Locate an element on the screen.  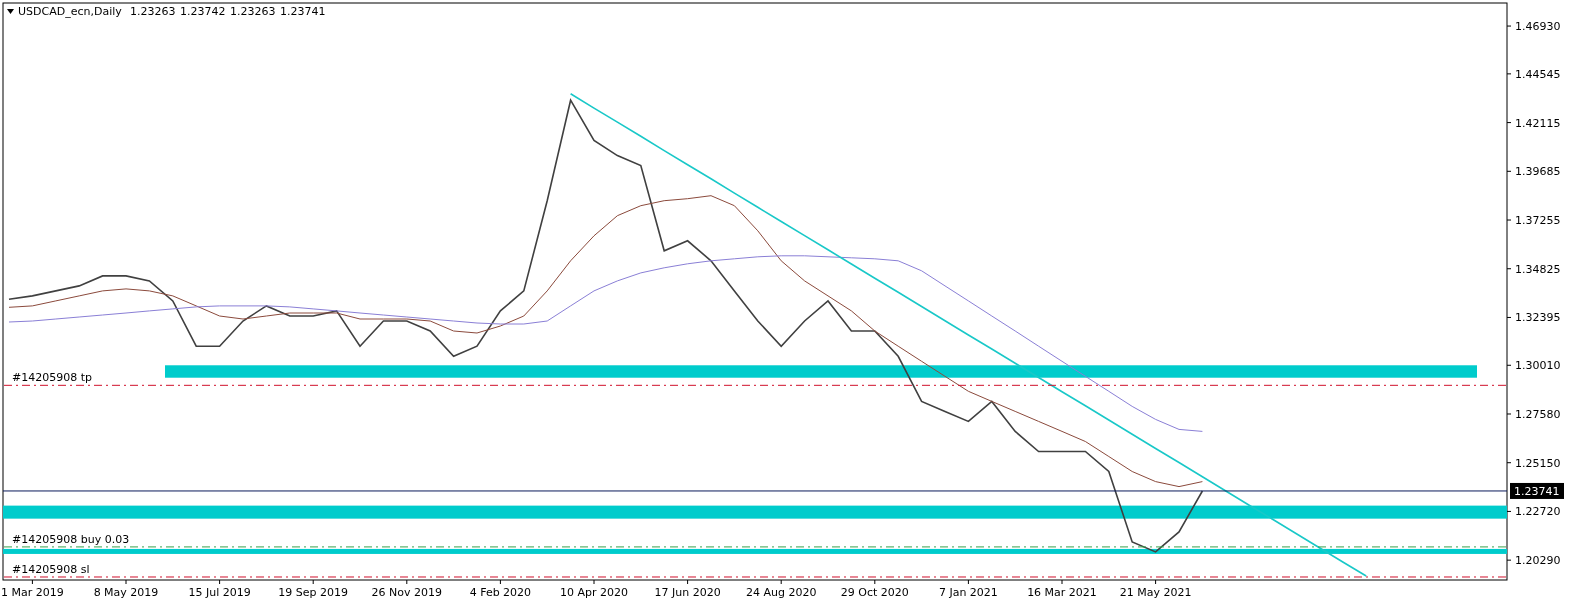
price-axis-label: 1.44545 is located at coordinates (1538, 74).